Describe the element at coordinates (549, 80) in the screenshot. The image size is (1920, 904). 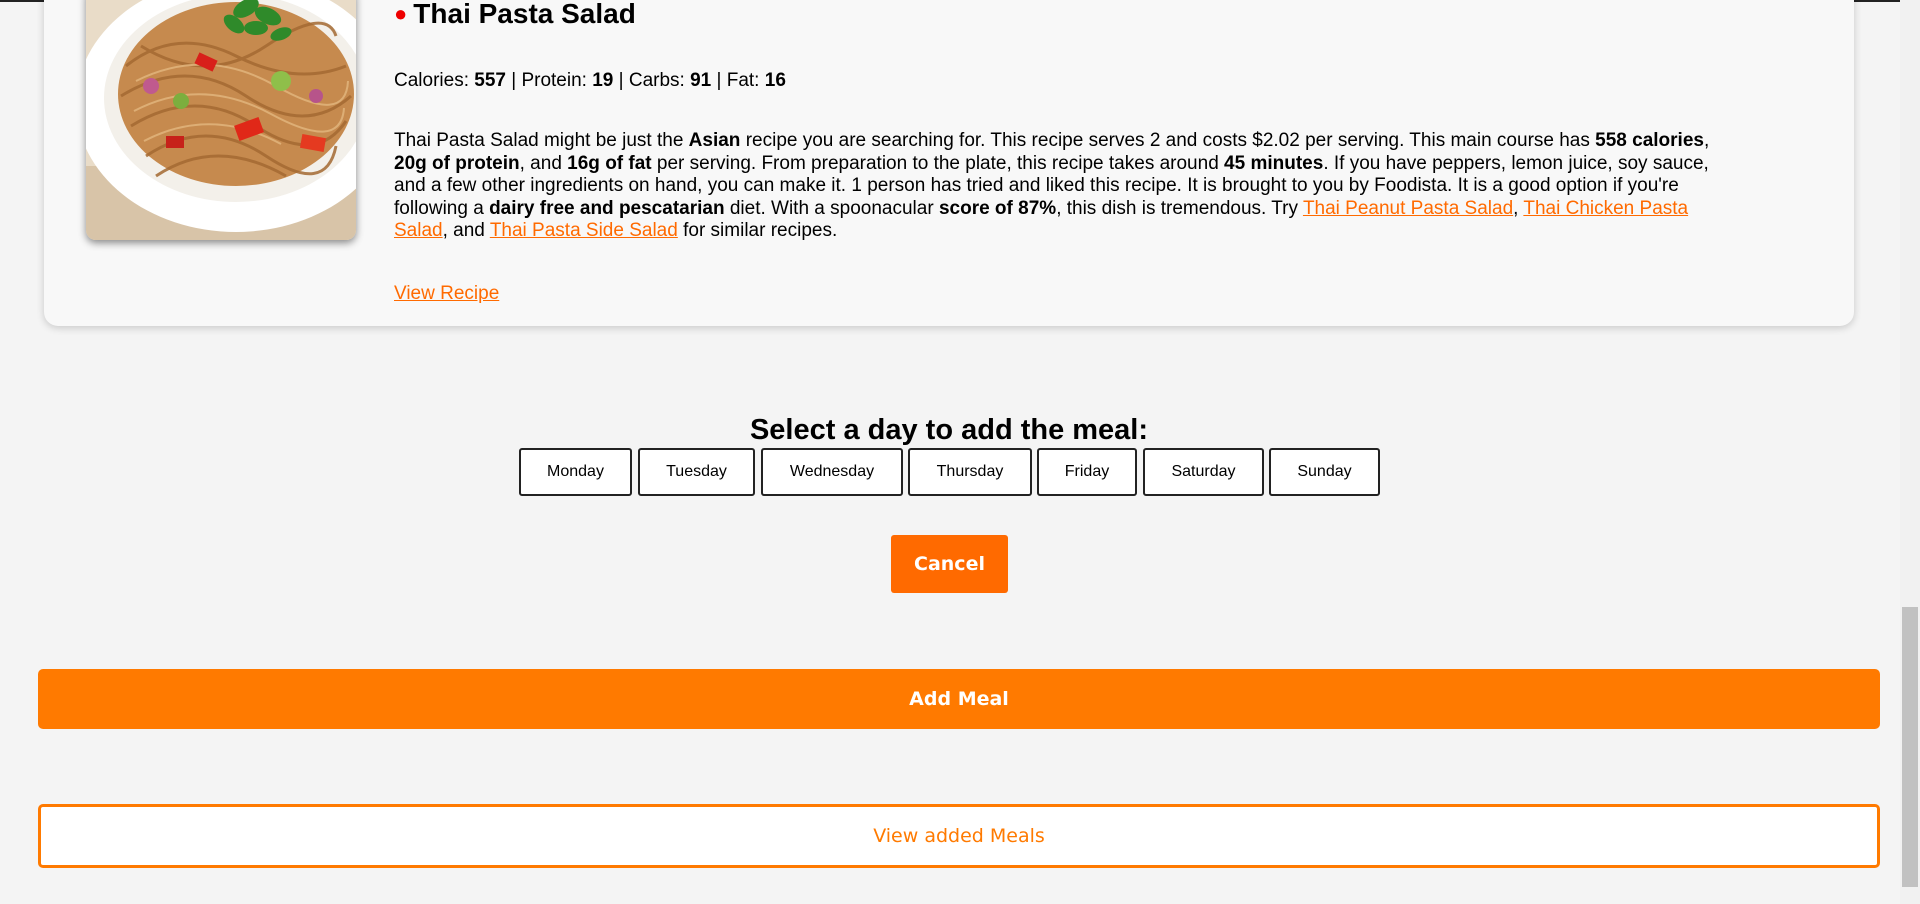
I see `protein-label: | Protein:` at that location.